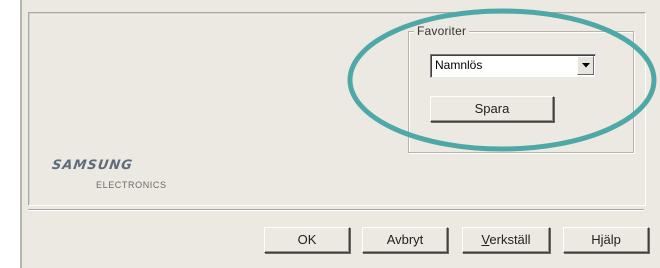 The image size is (660, 268). What do you see at coordinates (307, 240) in the screenshot?
I see `ok-button: OK` at bounding box center [307, 240].